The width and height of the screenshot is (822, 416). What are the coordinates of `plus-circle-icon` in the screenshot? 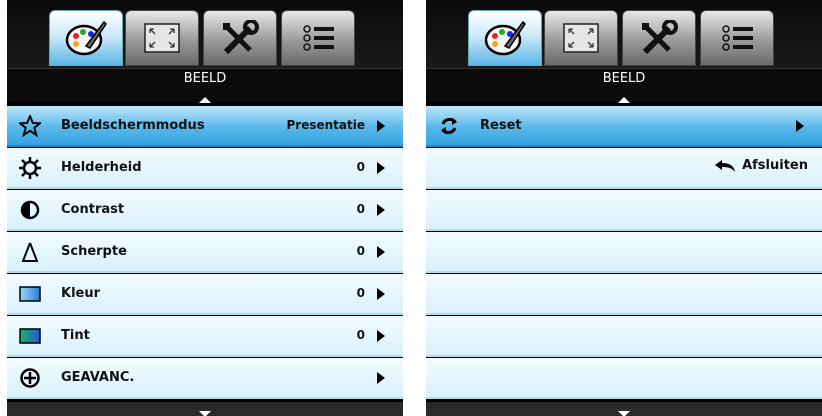 It's located at (30, 378).